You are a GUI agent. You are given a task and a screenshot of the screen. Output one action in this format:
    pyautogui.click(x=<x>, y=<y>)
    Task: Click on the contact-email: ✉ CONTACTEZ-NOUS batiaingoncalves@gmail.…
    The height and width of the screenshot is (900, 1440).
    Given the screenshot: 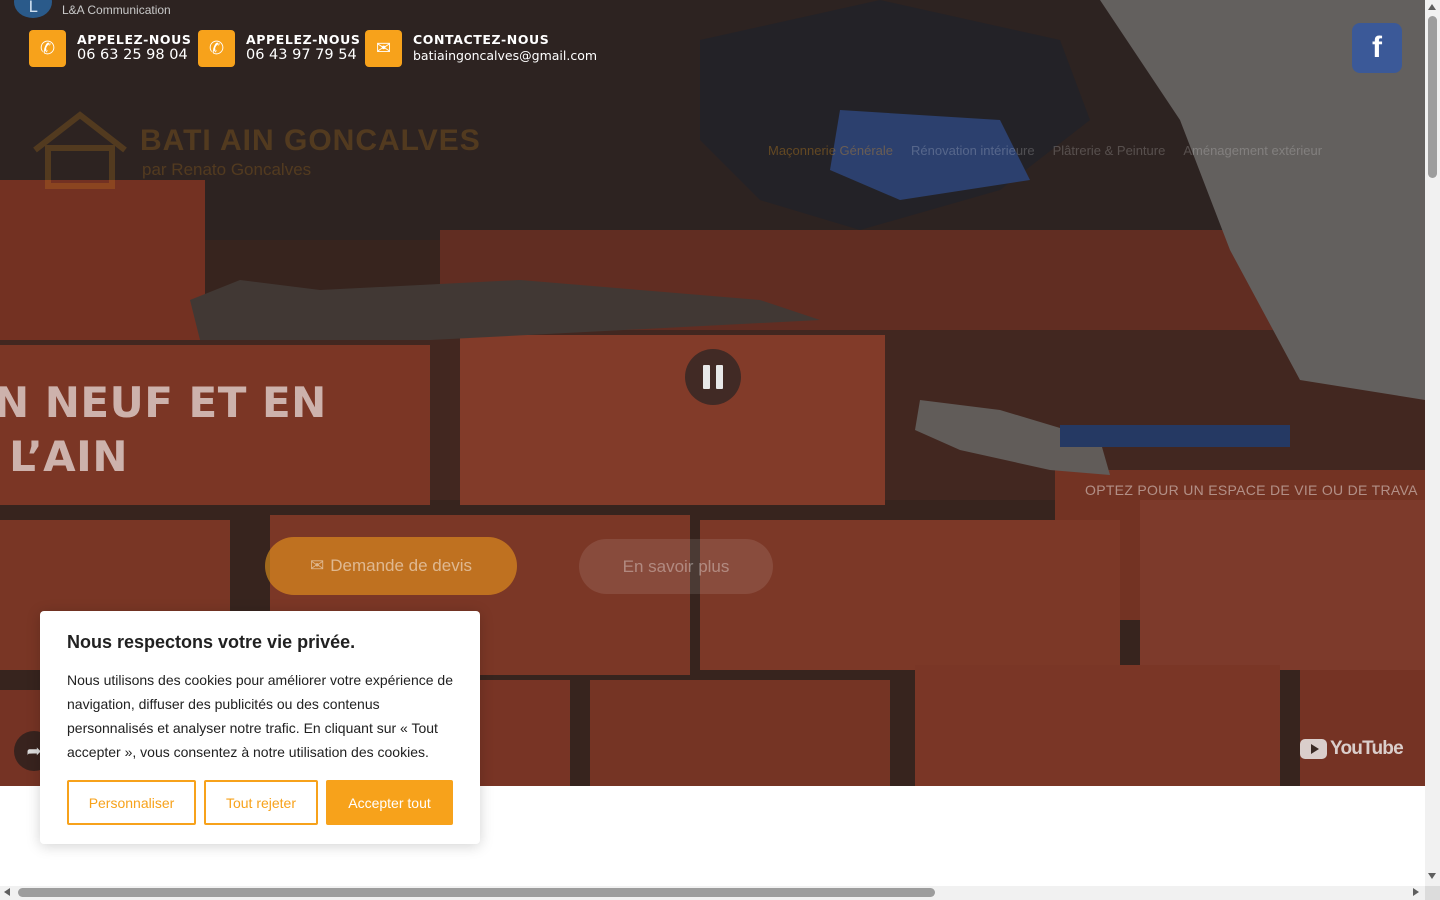 What is the action you would take?
    pyautogui.click(x=481, y=48)
    